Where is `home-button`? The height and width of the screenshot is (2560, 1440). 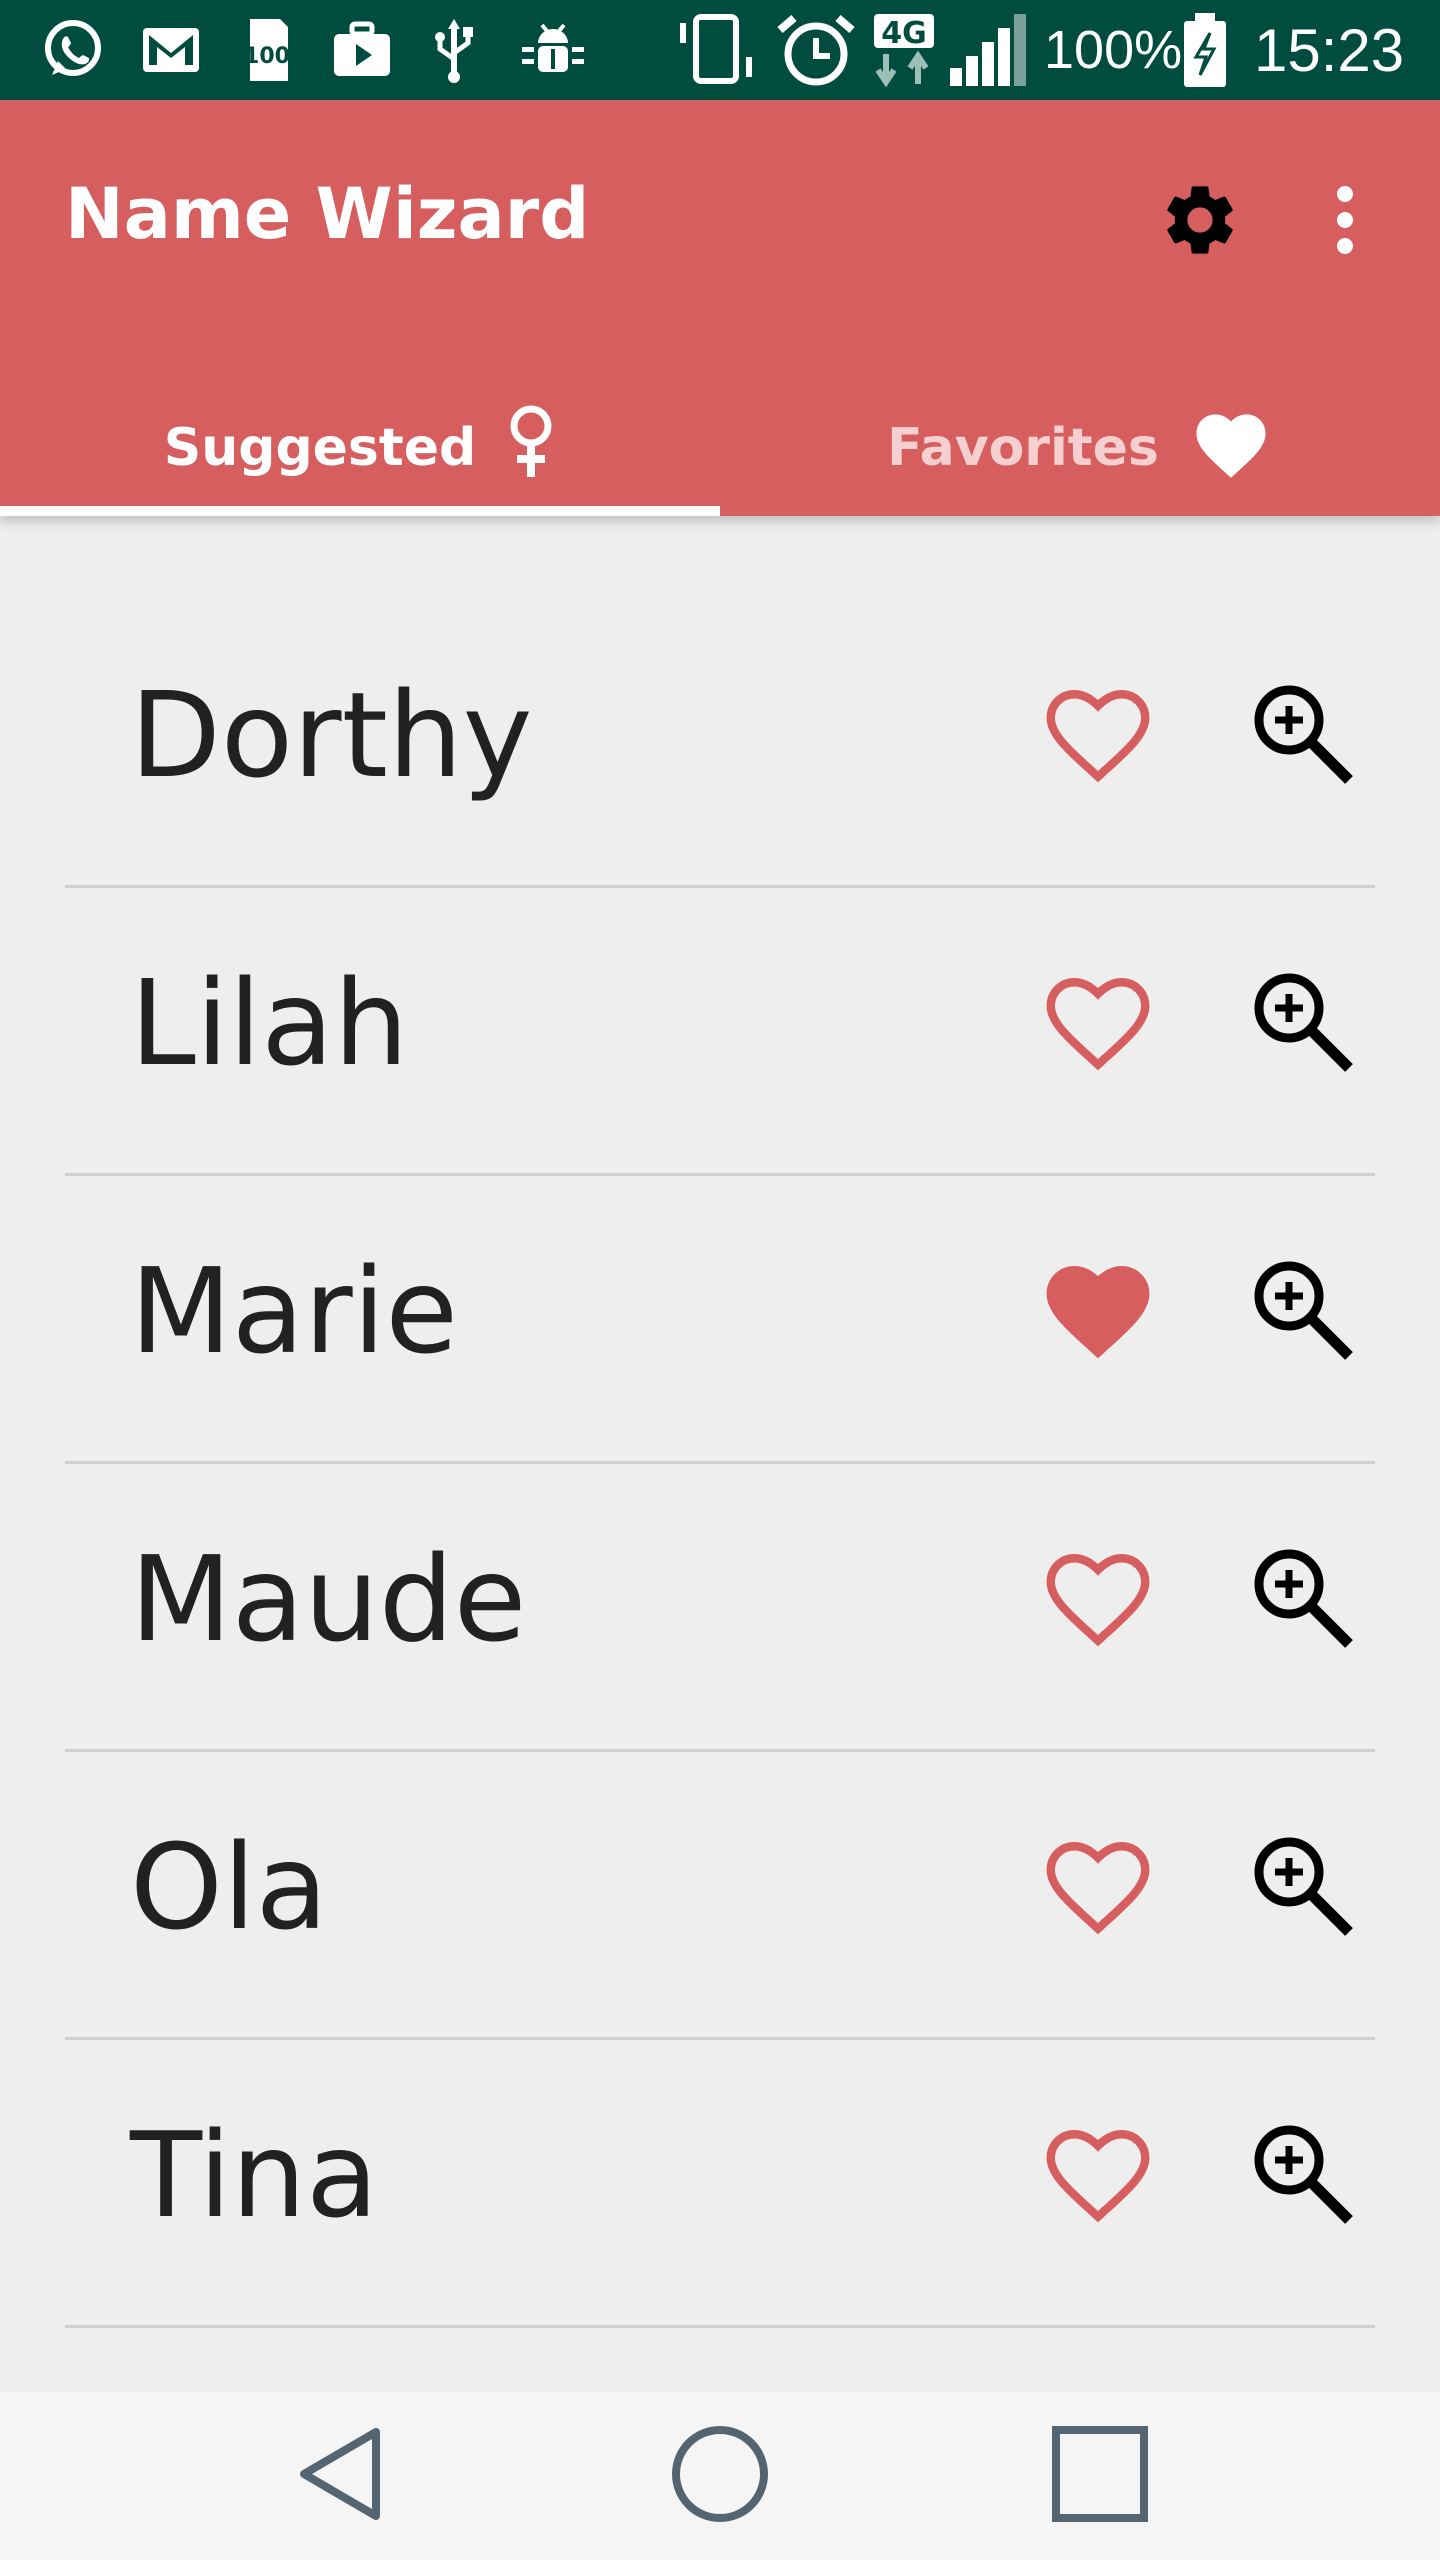
home-button is located at coordinates (720, 2476).